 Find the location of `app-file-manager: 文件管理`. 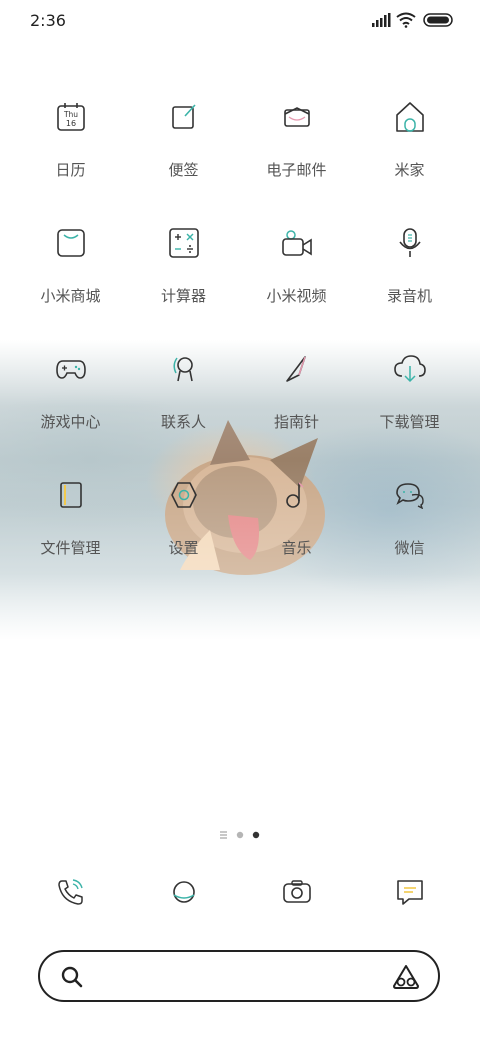

app-file-manager: 文件管理 is located at coordinates (70, 534).